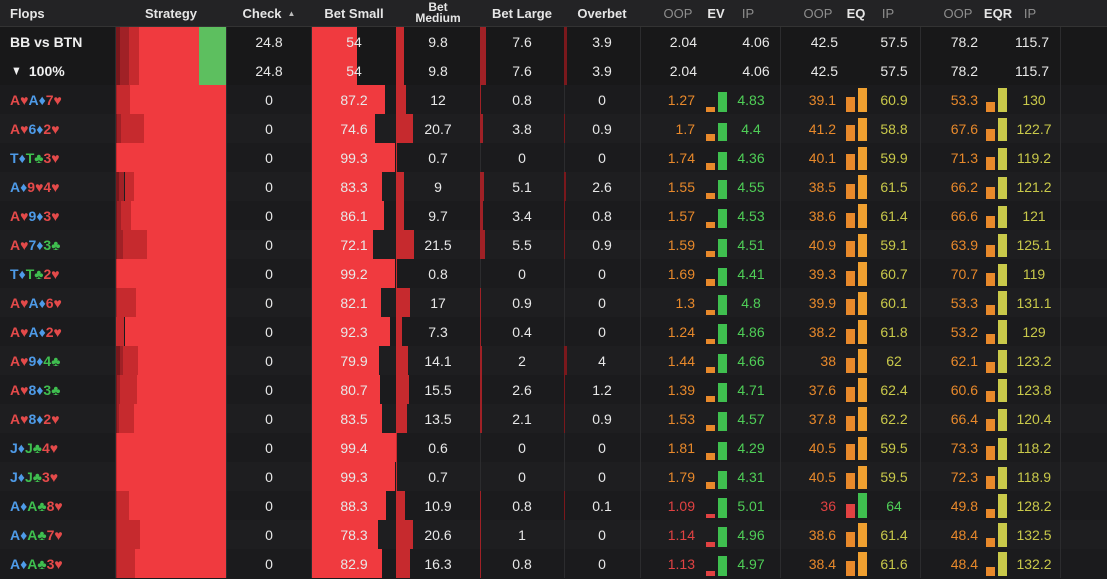 The width and height of the screenshot is (1107, 579). Describe the element at coordinates (60, 534) in the screenshot. I see `flop-cards: A ♦ A ♣ 7 ♥` at that location.